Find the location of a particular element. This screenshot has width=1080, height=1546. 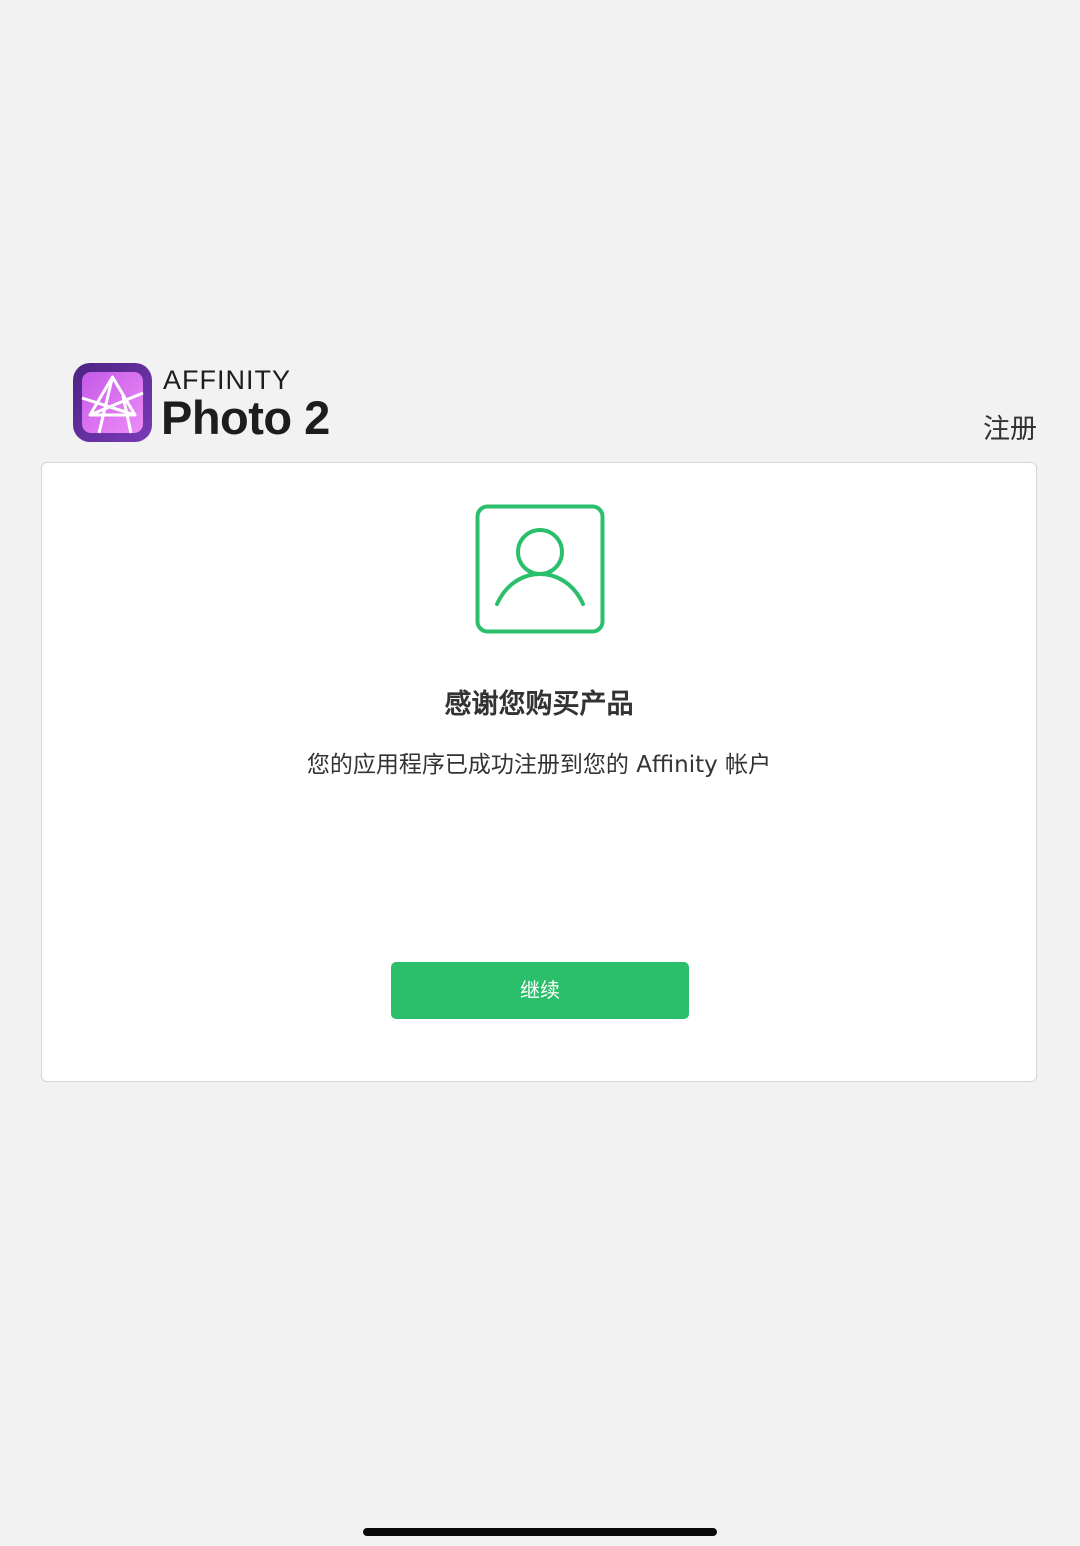

register-link: 注册 is located at coordinates (1010, 430).